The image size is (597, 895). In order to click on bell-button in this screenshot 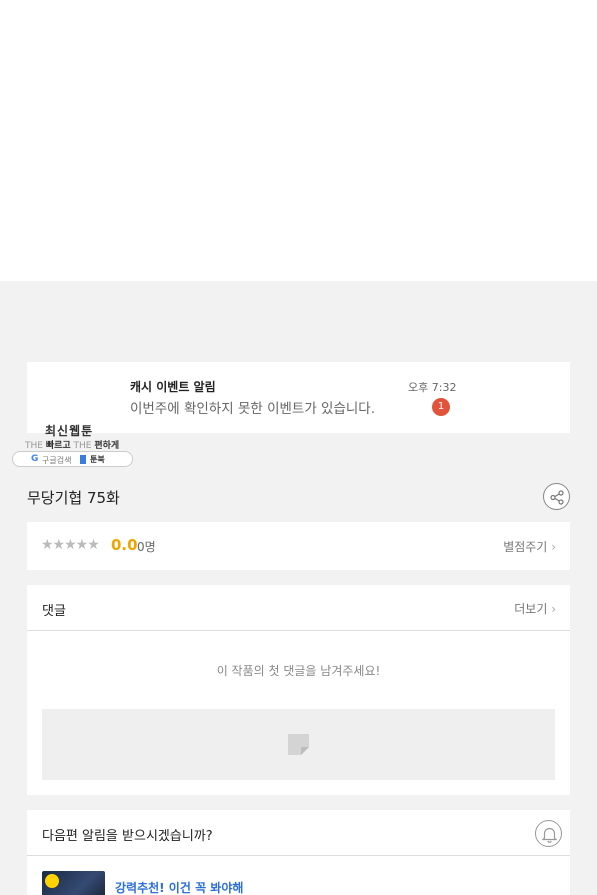, I will do `click(548, 833)`.